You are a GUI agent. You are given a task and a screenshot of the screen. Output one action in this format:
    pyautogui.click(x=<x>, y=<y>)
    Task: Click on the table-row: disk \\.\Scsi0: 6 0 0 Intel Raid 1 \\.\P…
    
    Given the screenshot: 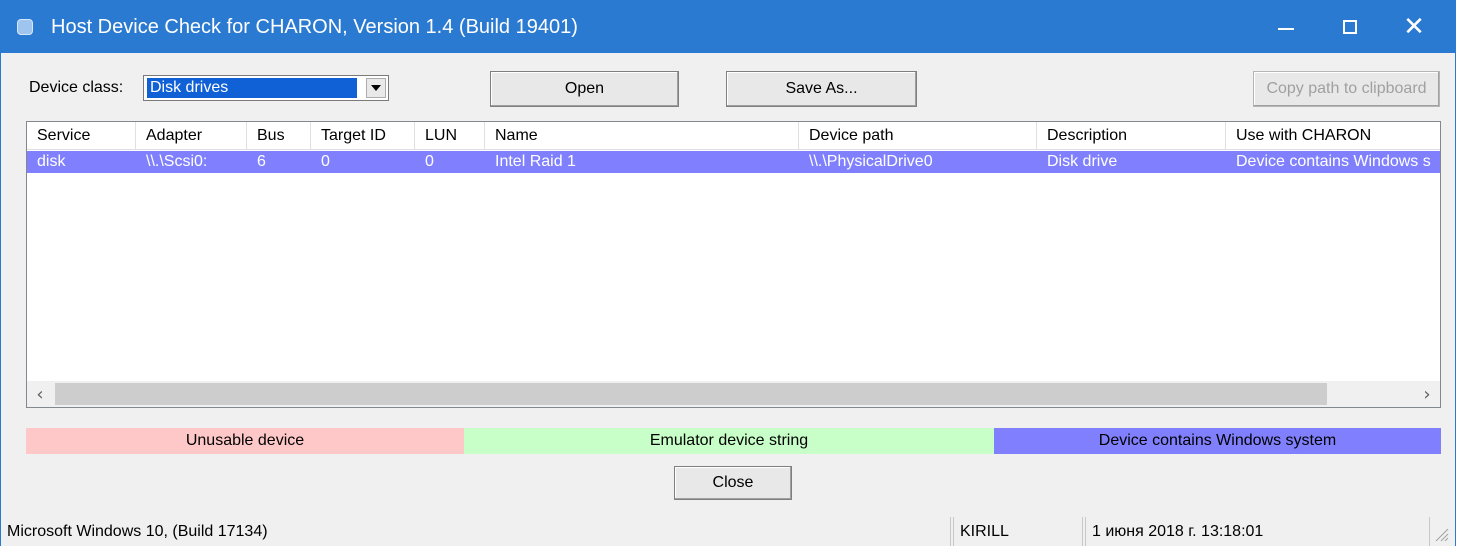 What is the action you would take?
    pyautogui.click(x=733, y=162)
    